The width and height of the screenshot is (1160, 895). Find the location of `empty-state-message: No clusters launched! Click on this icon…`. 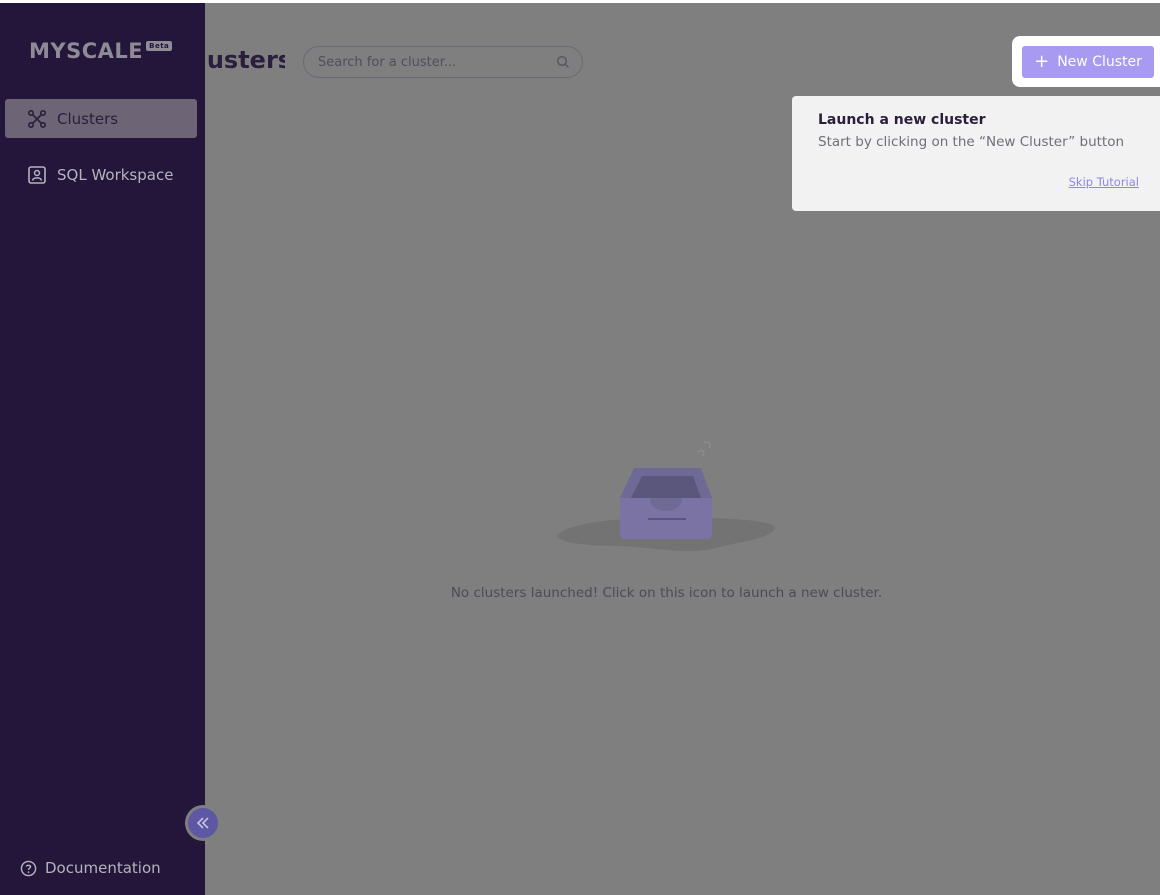

empty-state-message: No clusters launched! Click on this icon… is located at coordinates (666, 593).